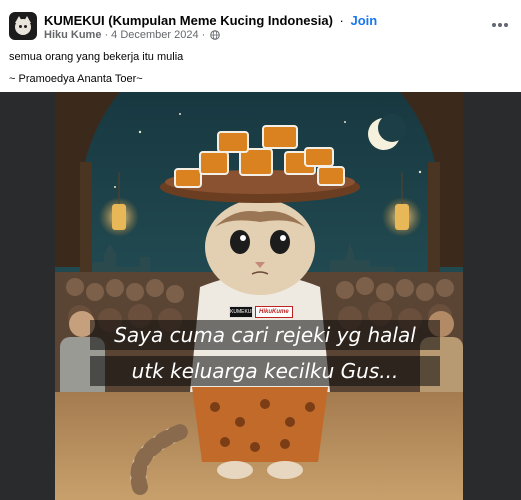 This screenshot has width=521, height=500. I want to click on group-name-link: KUMEKUI (Kumpulan Meme Kucing Indonesia), so click(188, 20).